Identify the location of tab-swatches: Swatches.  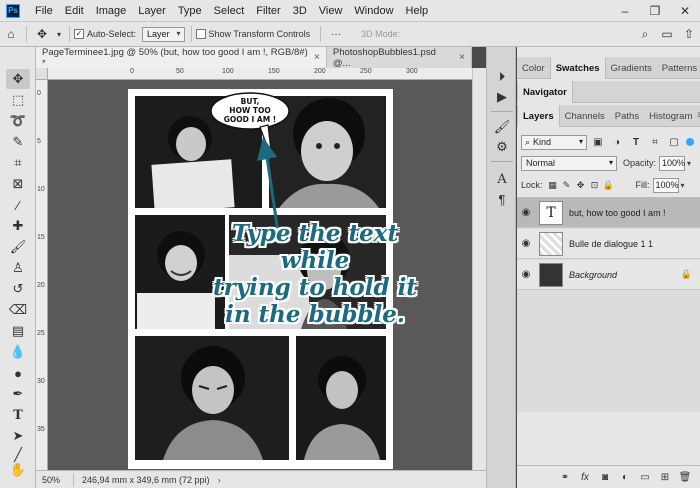
(577, 68).